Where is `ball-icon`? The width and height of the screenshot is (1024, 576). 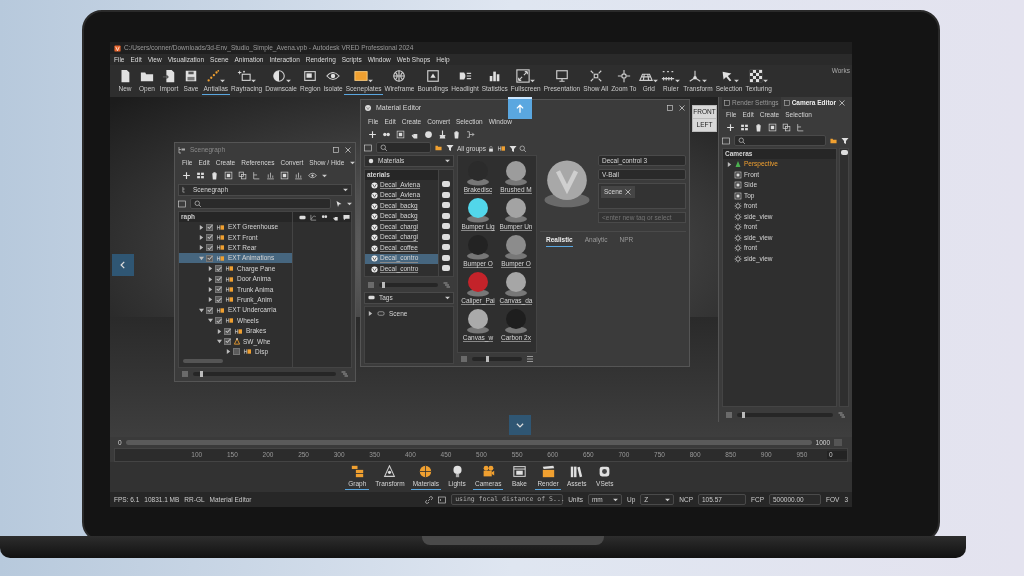 ball-icon is located at coordinates (428, 134).